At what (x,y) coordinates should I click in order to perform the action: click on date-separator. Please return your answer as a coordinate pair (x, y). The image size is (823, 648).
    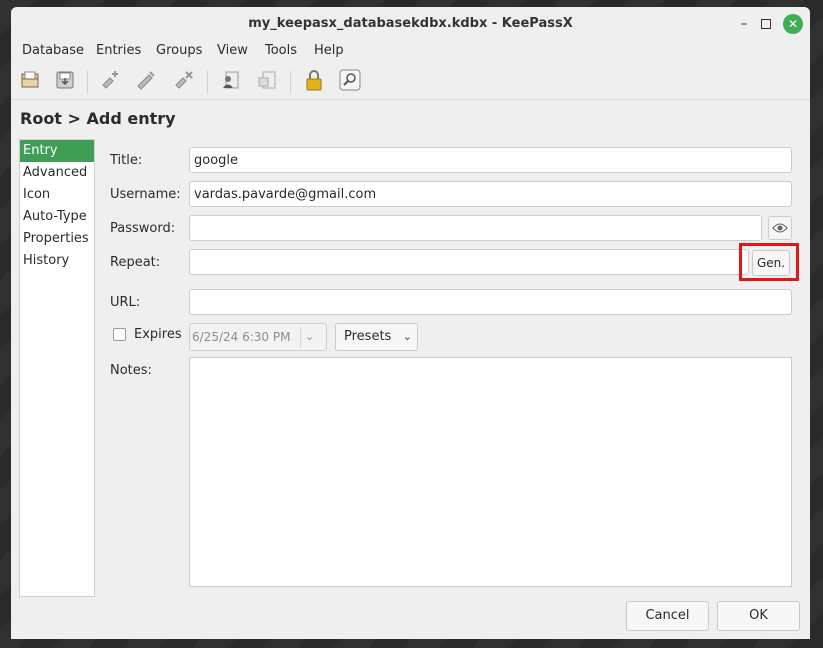
    Looking at the image, I should click on (300, 337).